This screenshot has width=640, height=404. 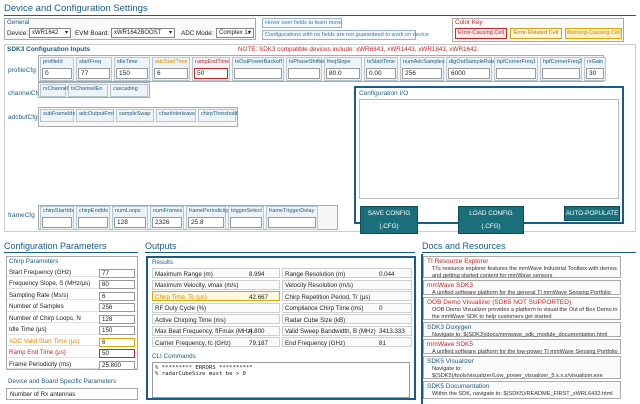 What do you see at coordinates (171, 73) in the screenshot?
I see `param-input: 6` at bounding box center [171, 73].